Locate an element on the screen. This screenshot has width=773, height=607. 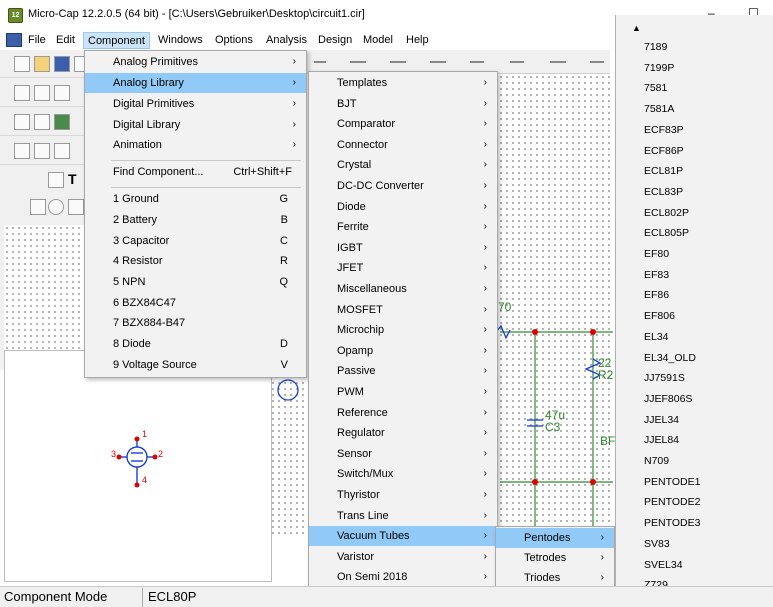
pentode-item: ECL83P is located at coordinates (663, 192).